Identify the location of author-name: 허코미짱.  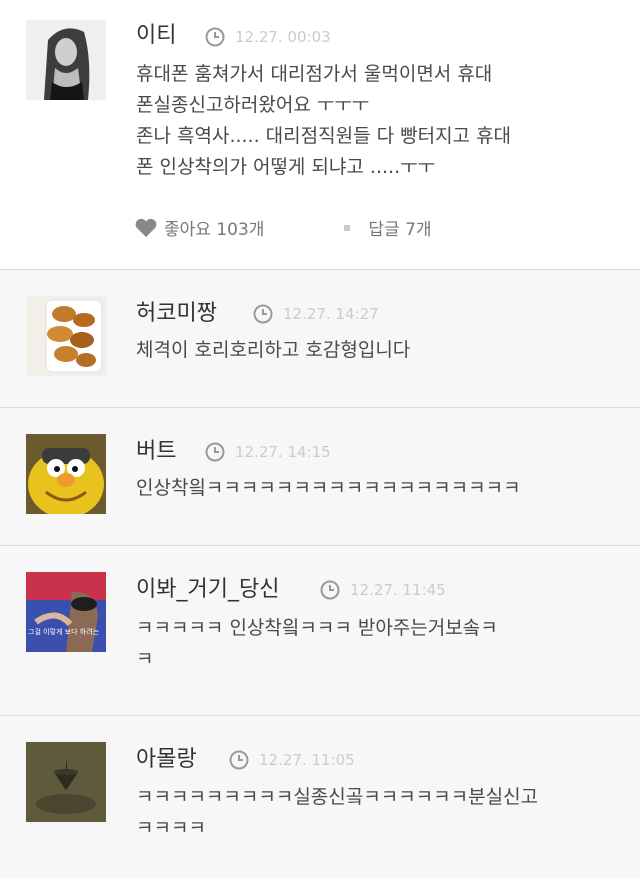
(176, 311).